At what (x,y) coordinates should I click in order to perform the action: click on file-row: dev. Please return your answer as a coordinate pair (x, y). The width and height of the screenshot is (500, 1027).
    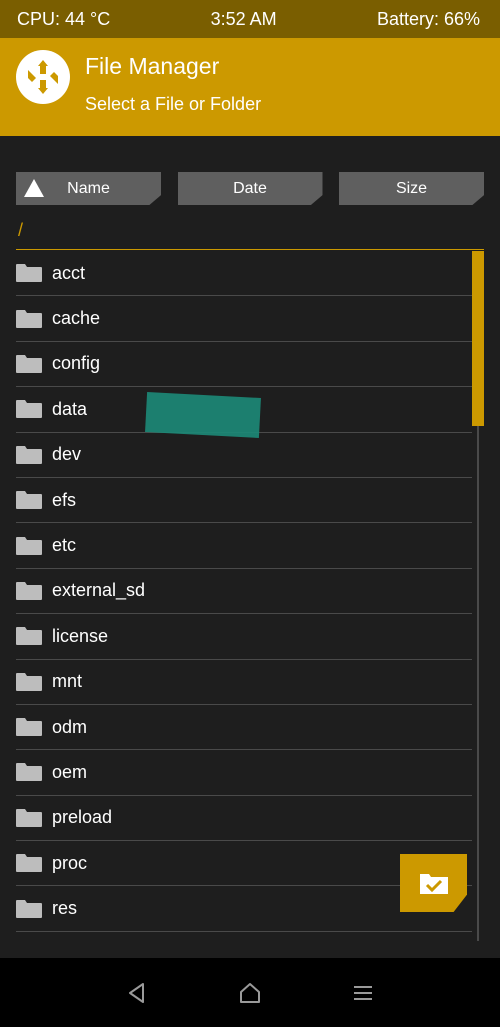
    Looking at the image, I should click on (244, 455).